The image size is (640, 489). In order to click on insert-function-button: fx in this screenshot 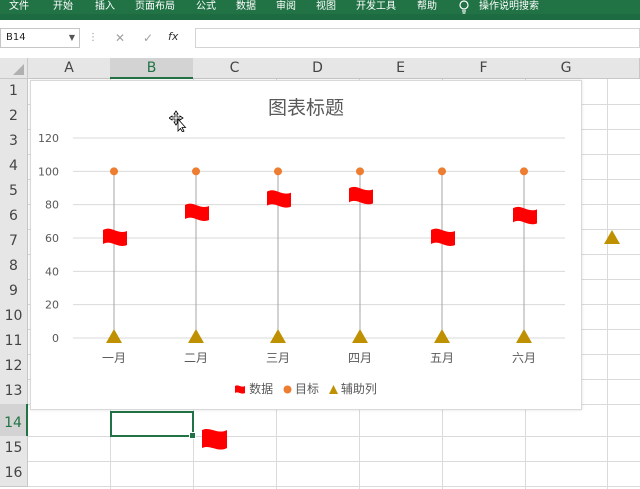, I will do `click(173, 36)`.